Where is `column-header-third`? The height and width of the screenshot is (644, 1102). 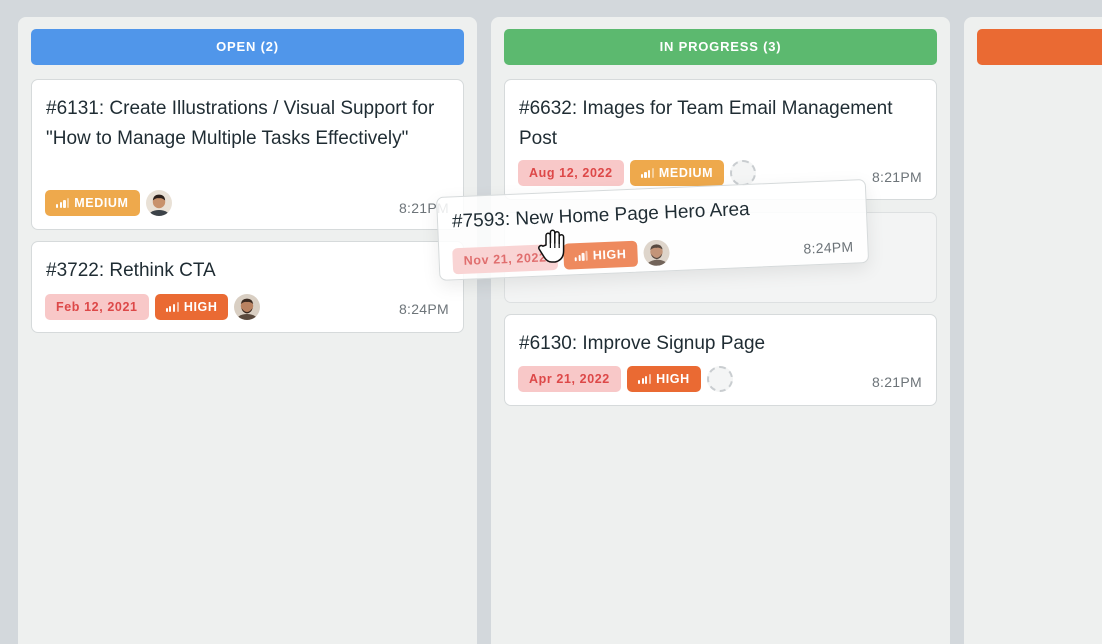
column-header-third is located at coordinates (1039, 47).